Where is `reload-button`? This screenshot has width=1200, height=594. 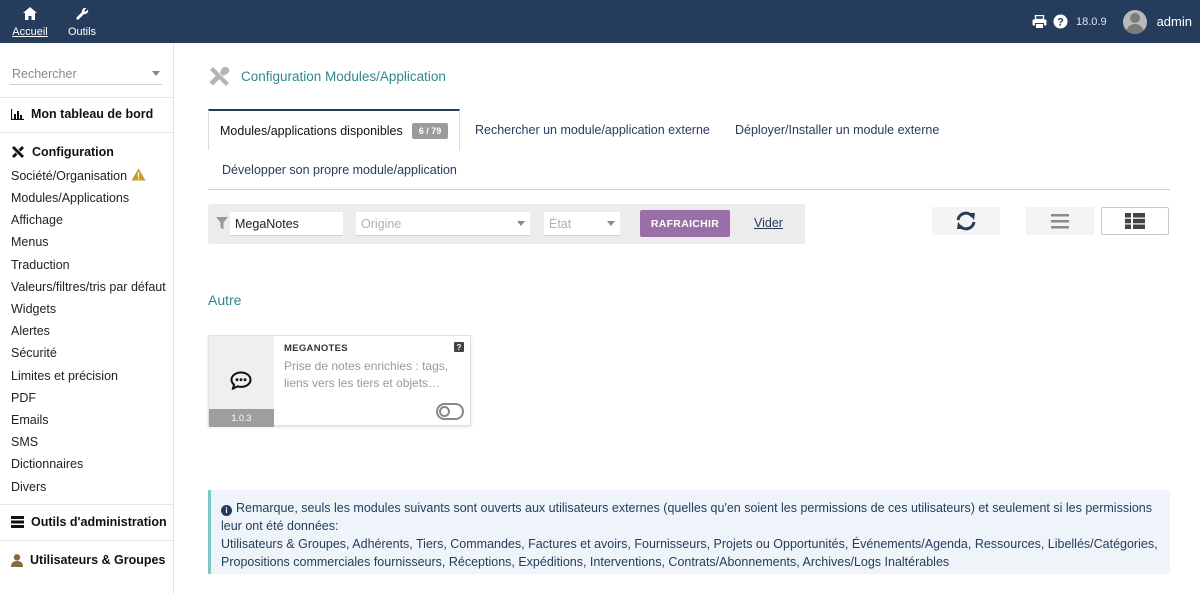
reload-button is located at coordinates (966, 221).